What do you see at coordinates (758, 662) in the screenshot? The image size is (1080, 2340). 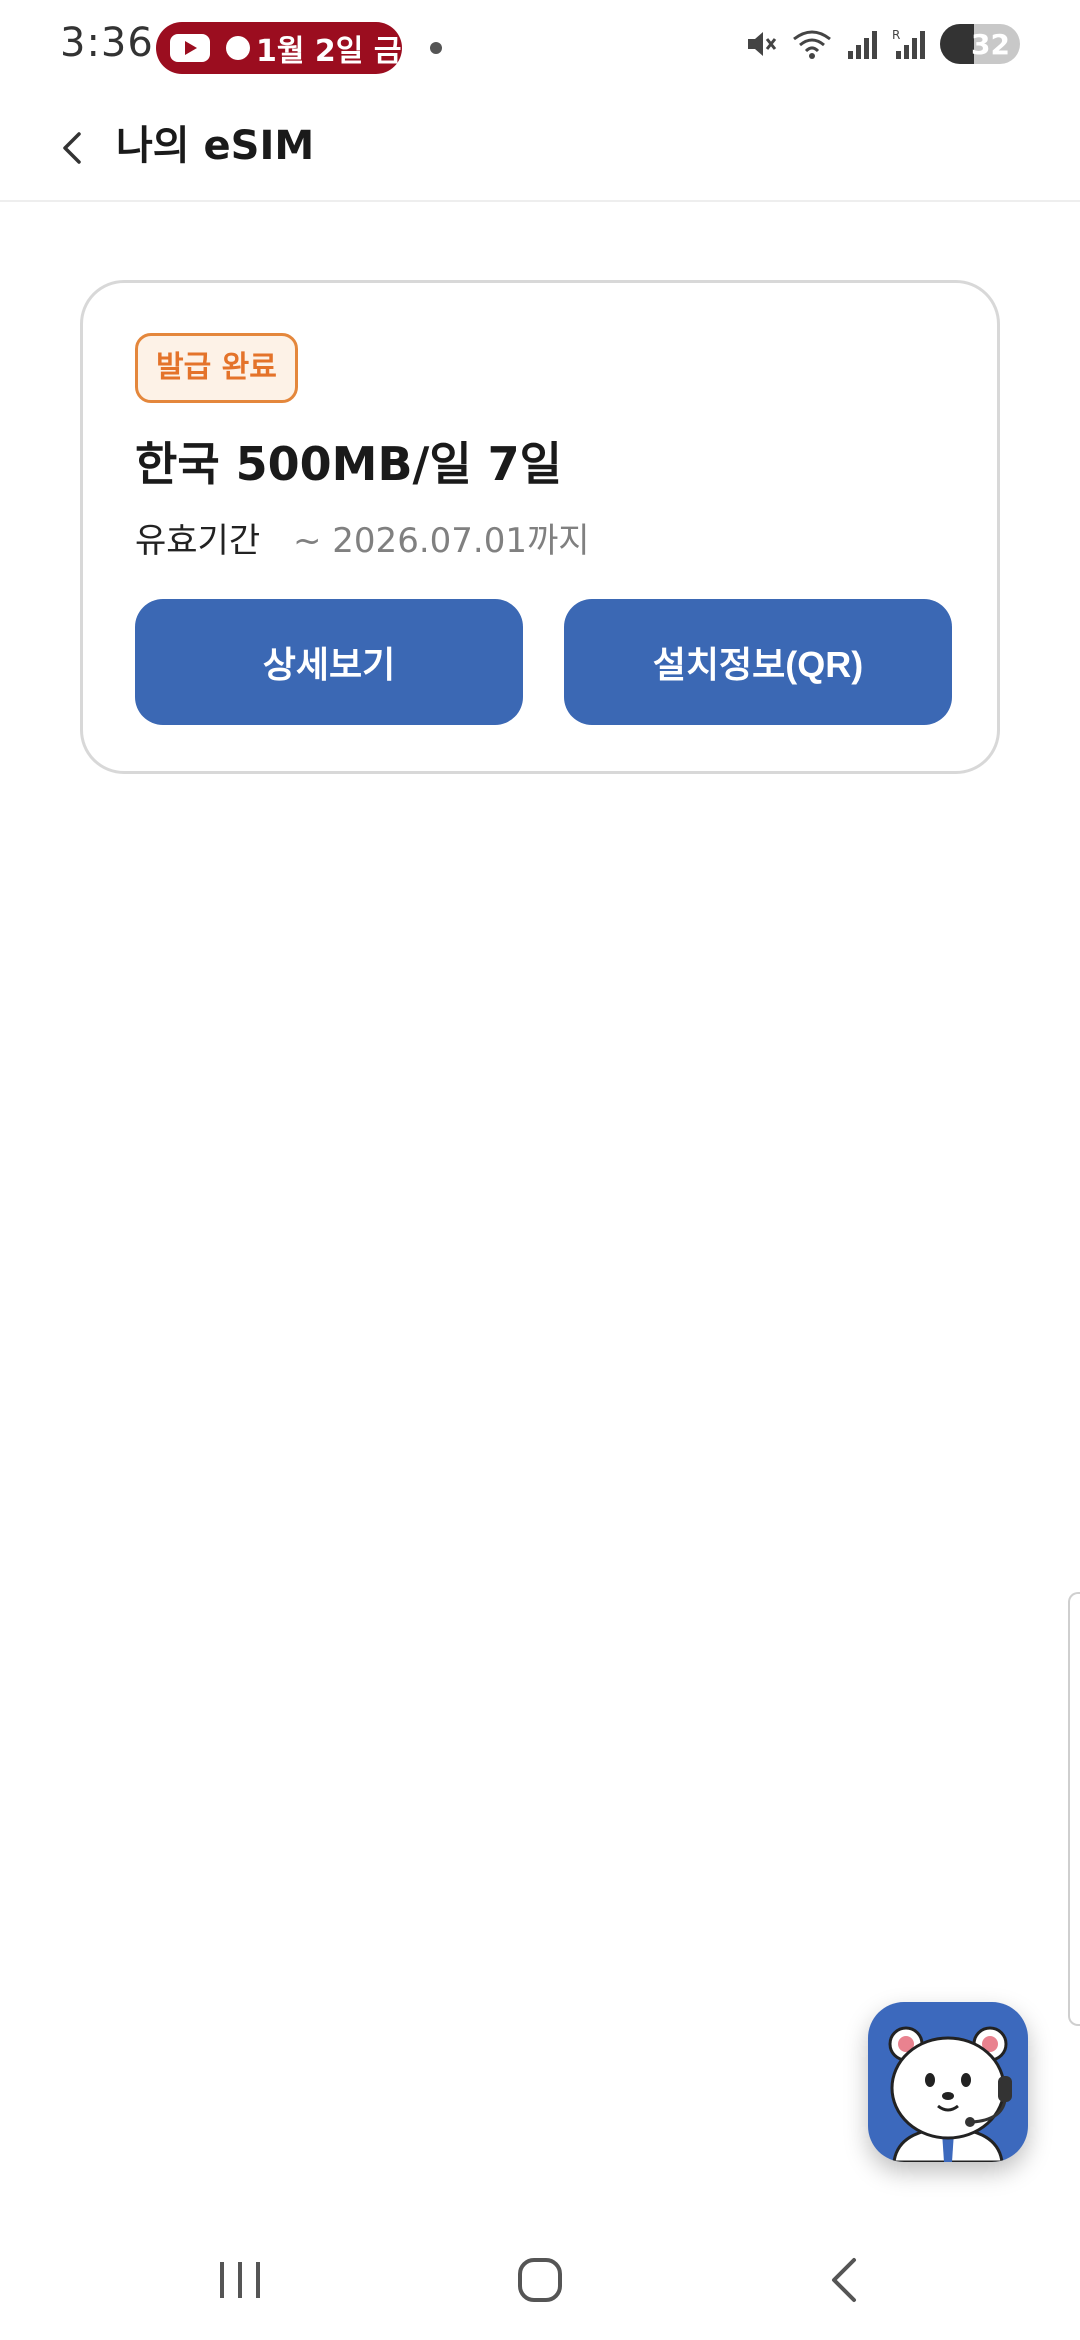 I see `qr-install-info-button: 설치정보(QR)` at bounding box center [758, 662].